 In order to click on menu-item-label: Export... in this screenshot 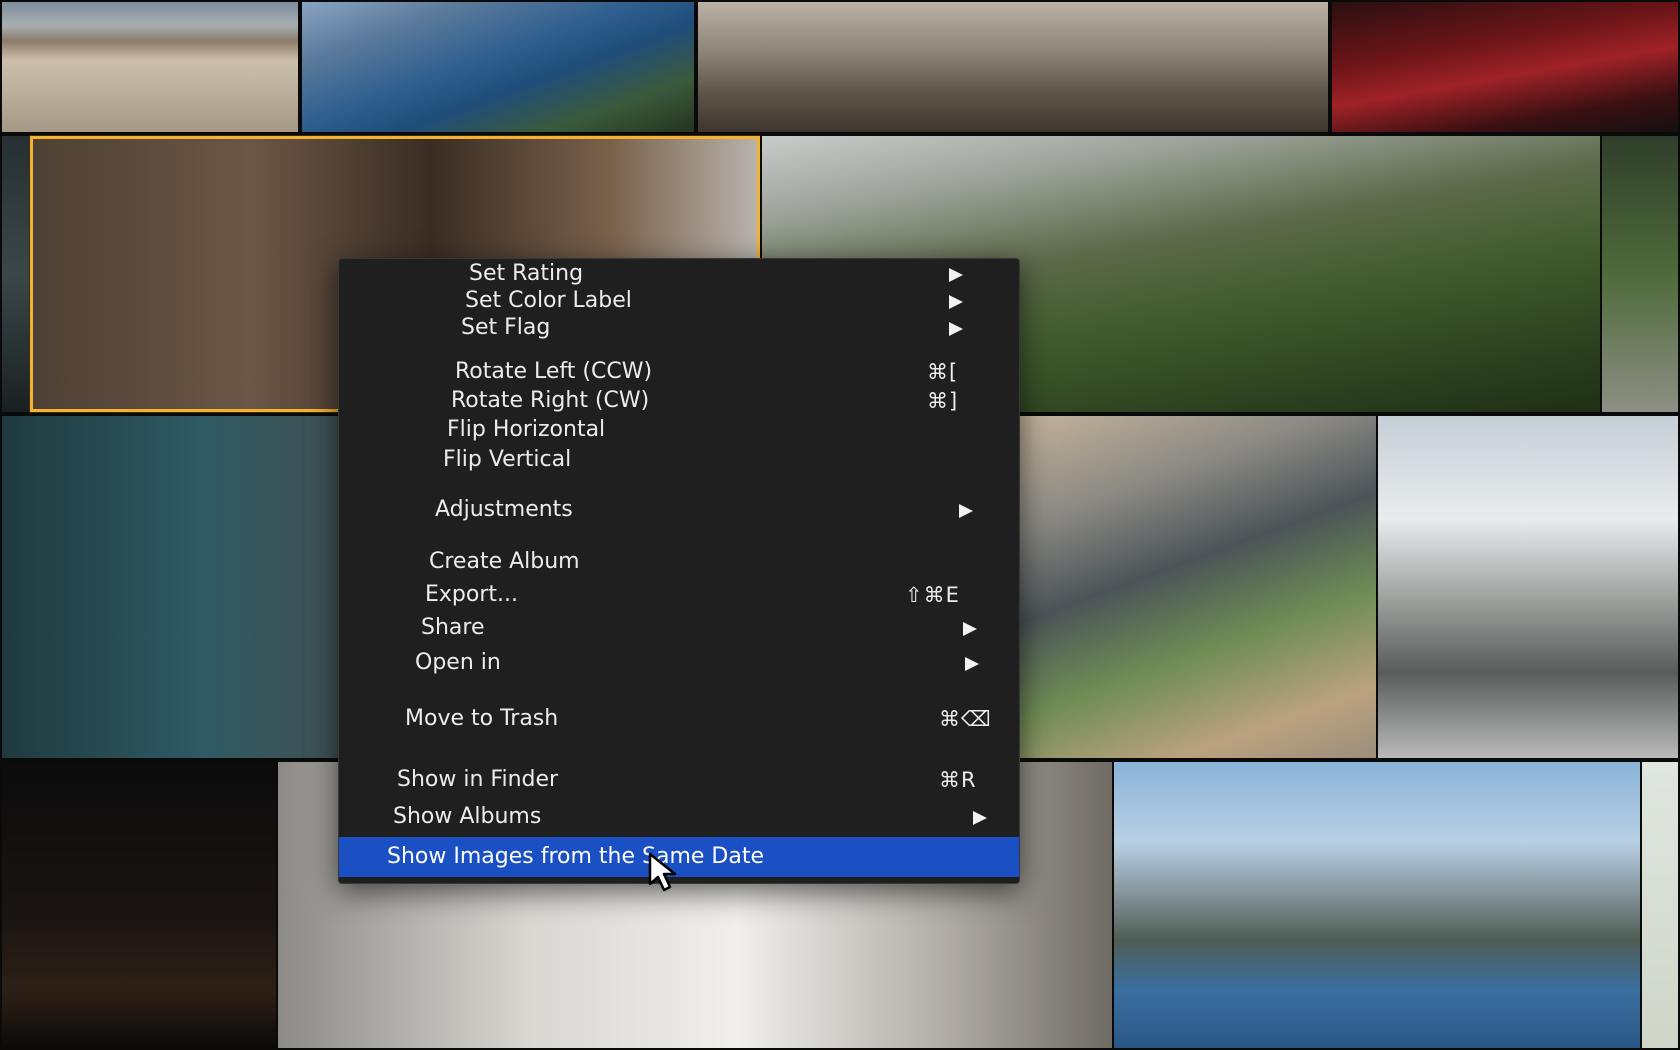, I will do `click(471, 594)`.